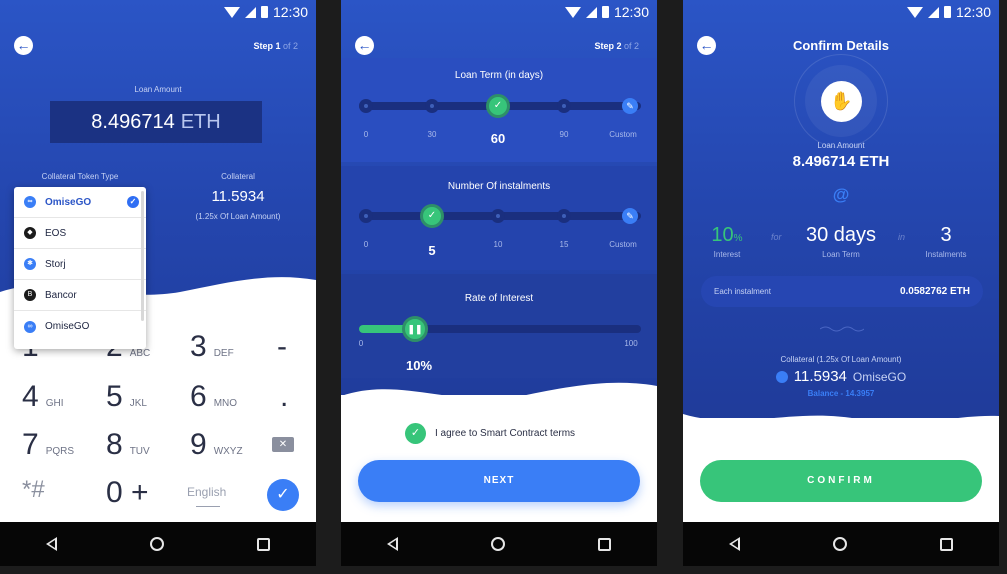 The width and height of the screenshot is (1007, 574). Describe the element at coordinates (623, 134) in the screenshot. I see `tick-label: Custom` at that location.